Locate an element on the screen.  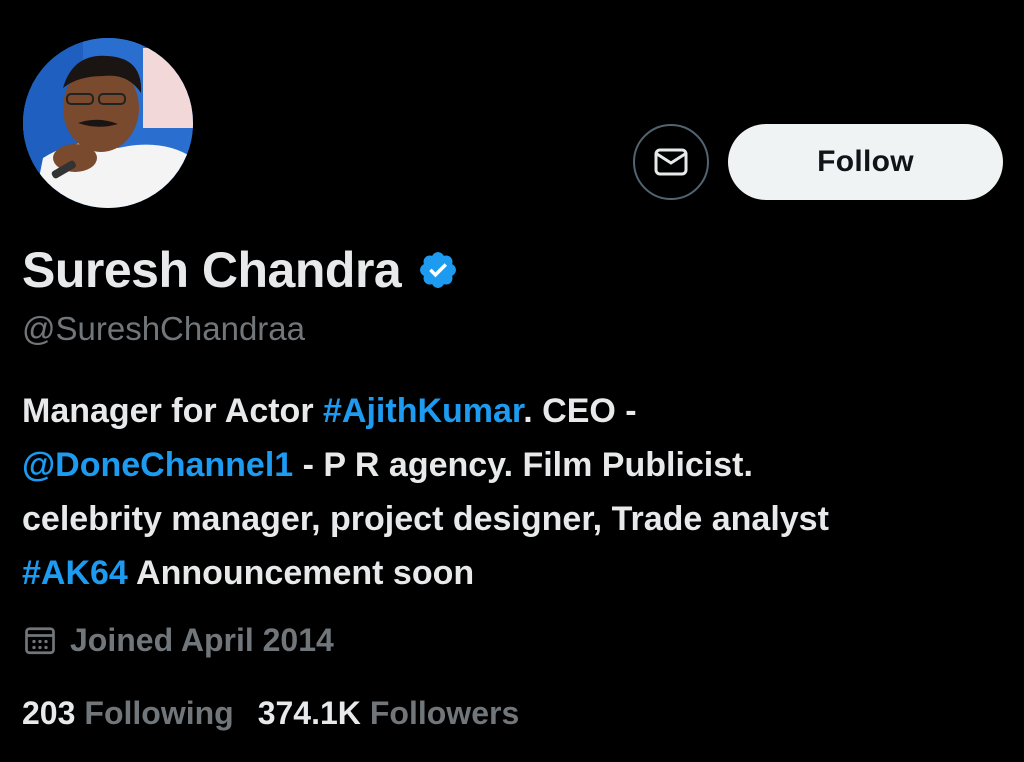
follow-stats: 203 Following 374.1K Followers is located at coordinates (282, 713).